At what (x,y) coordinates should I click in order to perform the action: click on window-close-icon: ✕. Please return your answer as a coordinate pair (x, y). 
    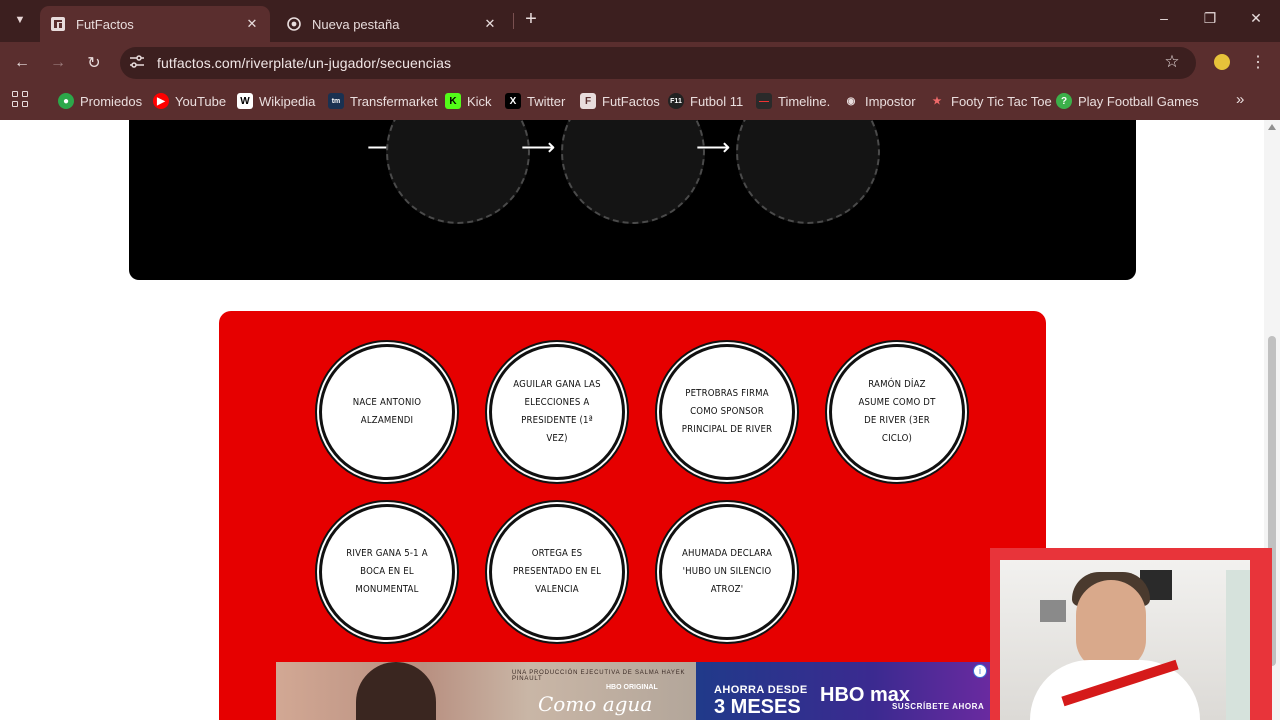
    Looking at the image, I should click on (1256, 20).